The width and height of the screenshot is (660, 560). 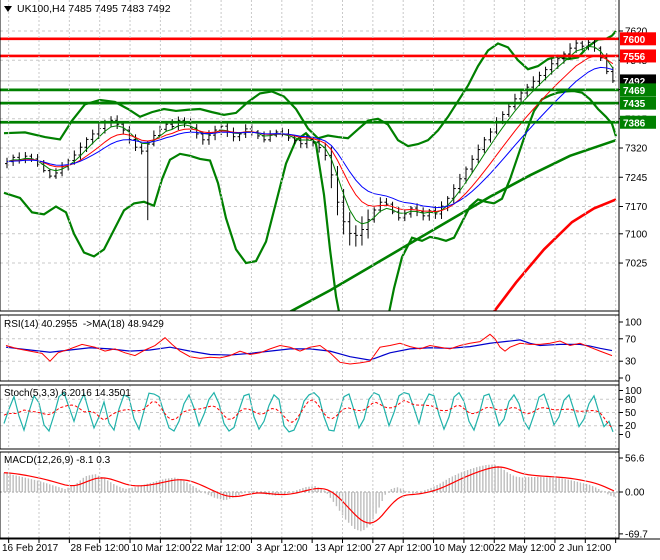 What do you see at coordinates (633, 323) in the screenshot?
I see `axis-tick-label: 100` at bounding box center [633, 323].